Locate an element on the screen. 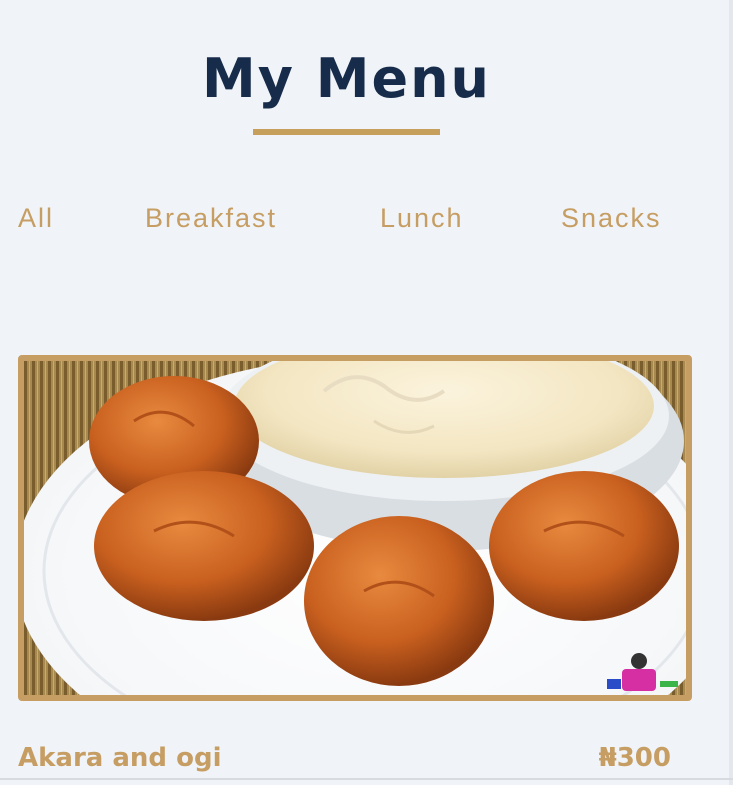 The image size is (733, 785). tab-lunch: Lunch is located at coordinates (422, 218).